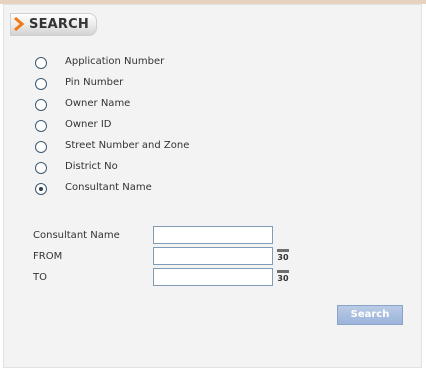  What do you see at coordinates (41, 84) in the screenshot?
I see `radio-pin-number` at bounding box center [41, 84].